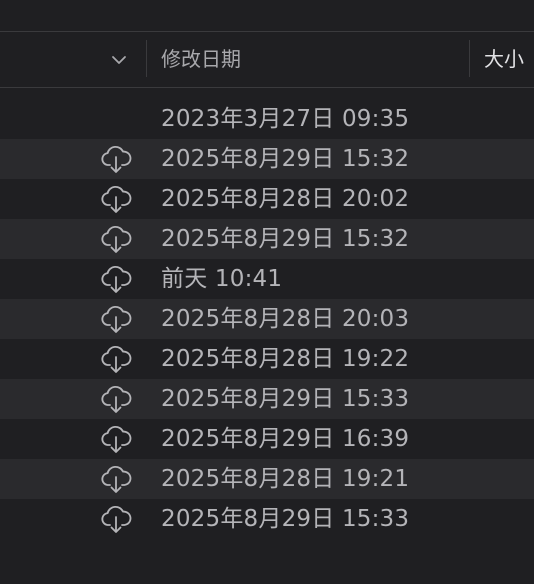  What do you see at coordinates (285, 199) in the screenshot?
I see `date-modified-cell: 2025年8月28日 20:02` at bounding box center [285, 199].